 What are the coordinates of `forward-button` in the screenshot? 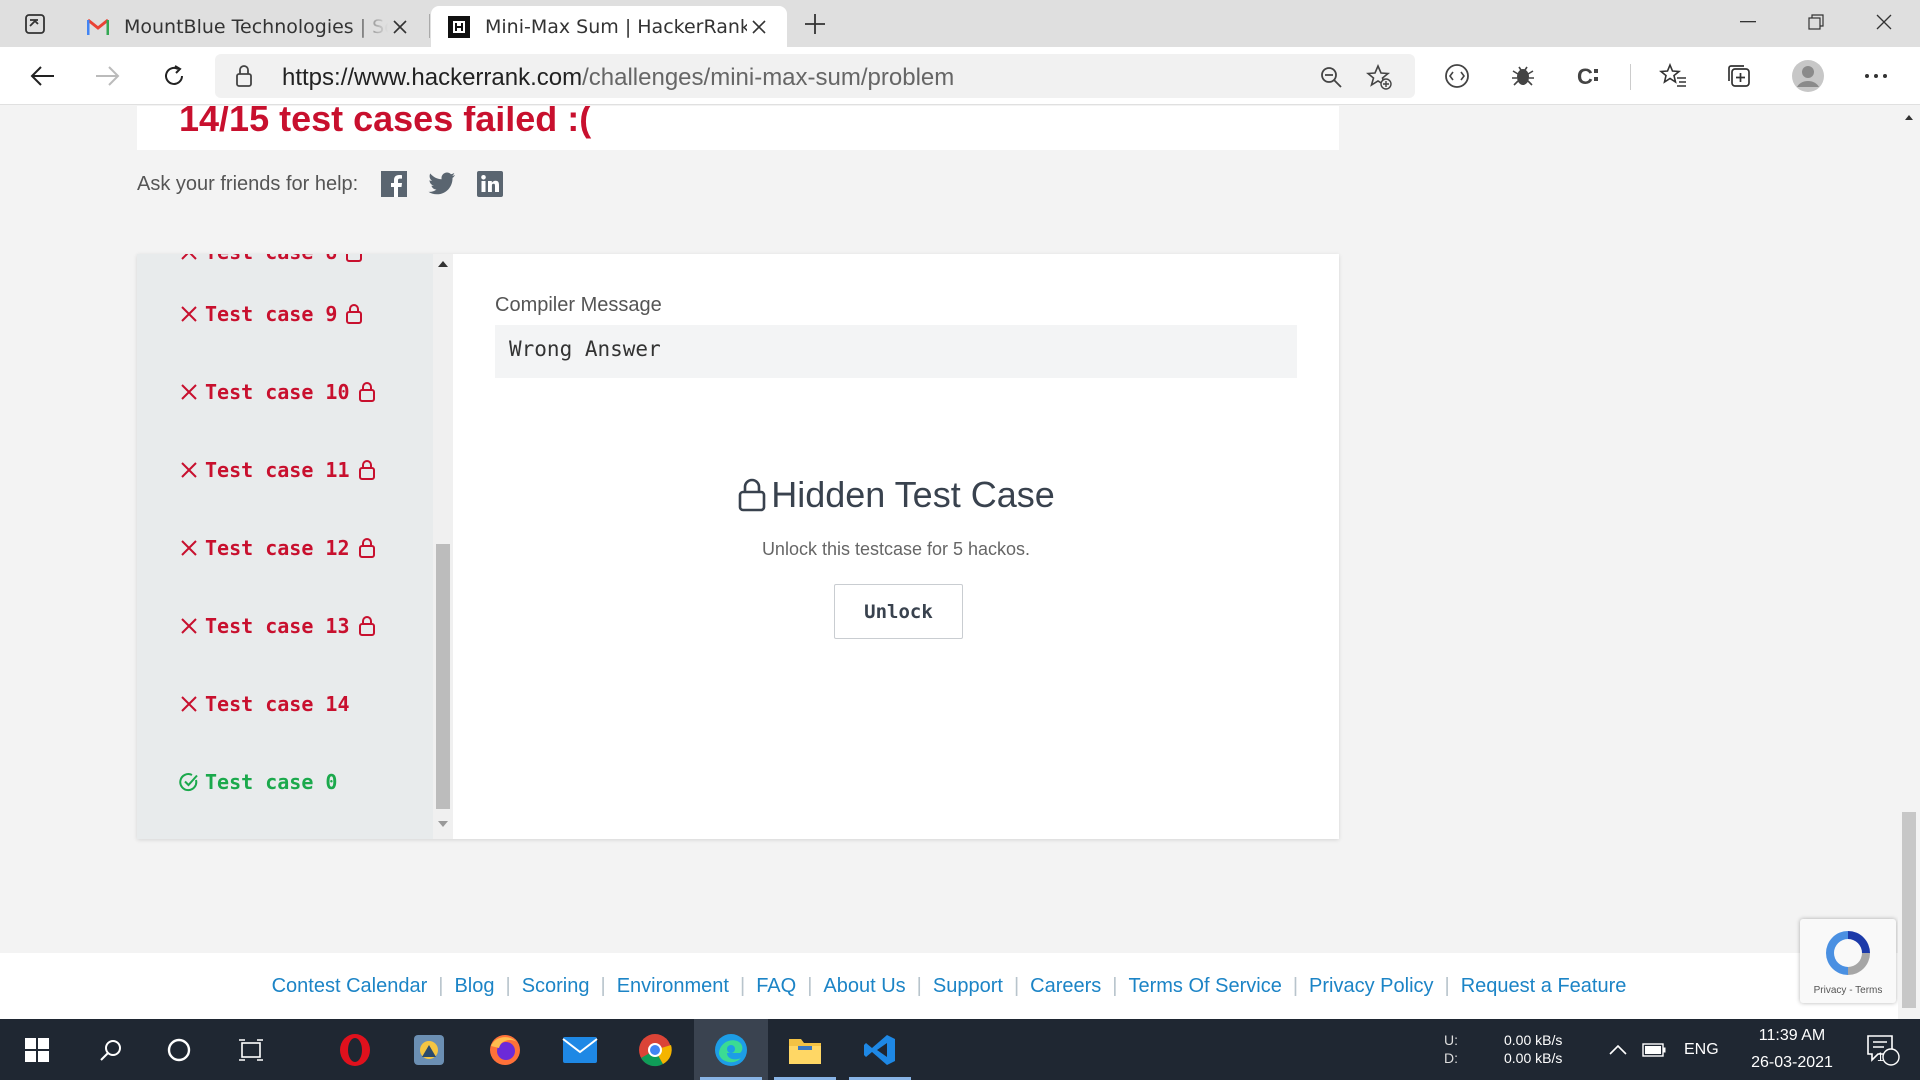 It's located at (108, 76).